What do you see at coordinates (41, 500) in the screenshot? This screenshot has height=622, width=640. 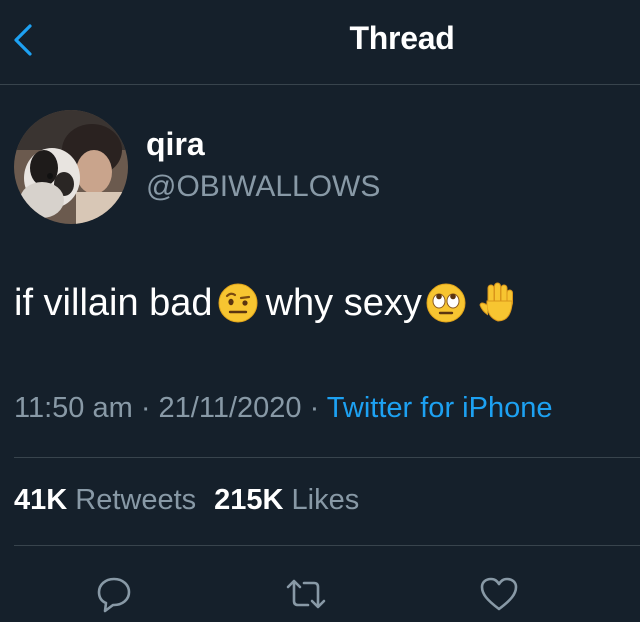 I see `retweets-count: 41K` at bounding box center [41, 500].